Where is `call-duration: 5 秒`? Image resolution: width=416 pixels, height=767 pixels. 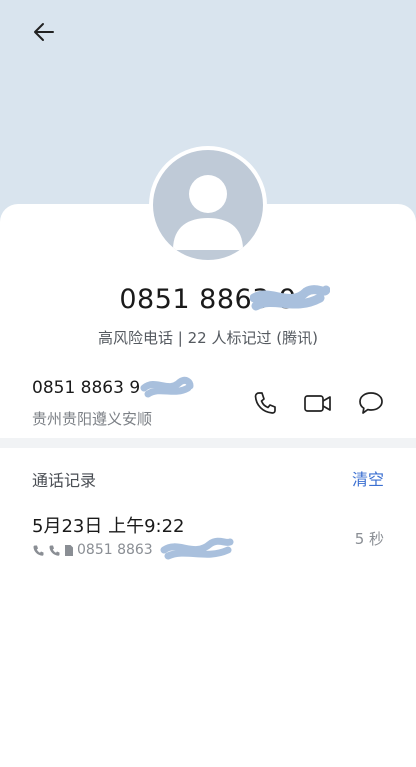
call-duration: 5 秒 is located at coordinates (369, 539).